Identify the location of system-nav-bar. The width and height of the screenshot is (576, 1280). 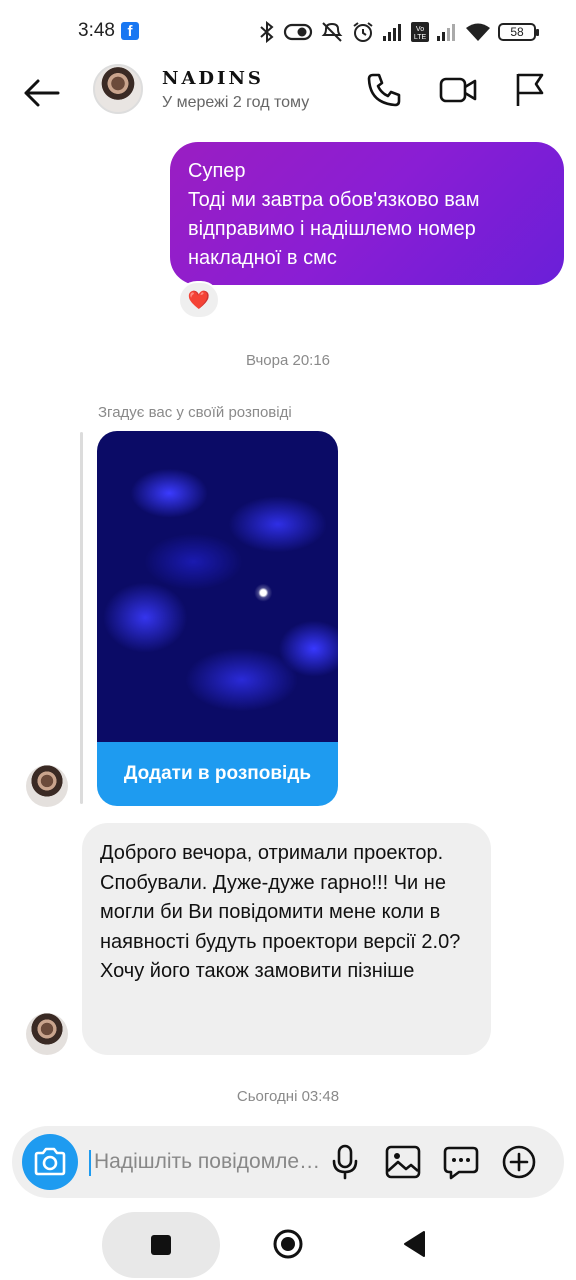
(288, 1243).